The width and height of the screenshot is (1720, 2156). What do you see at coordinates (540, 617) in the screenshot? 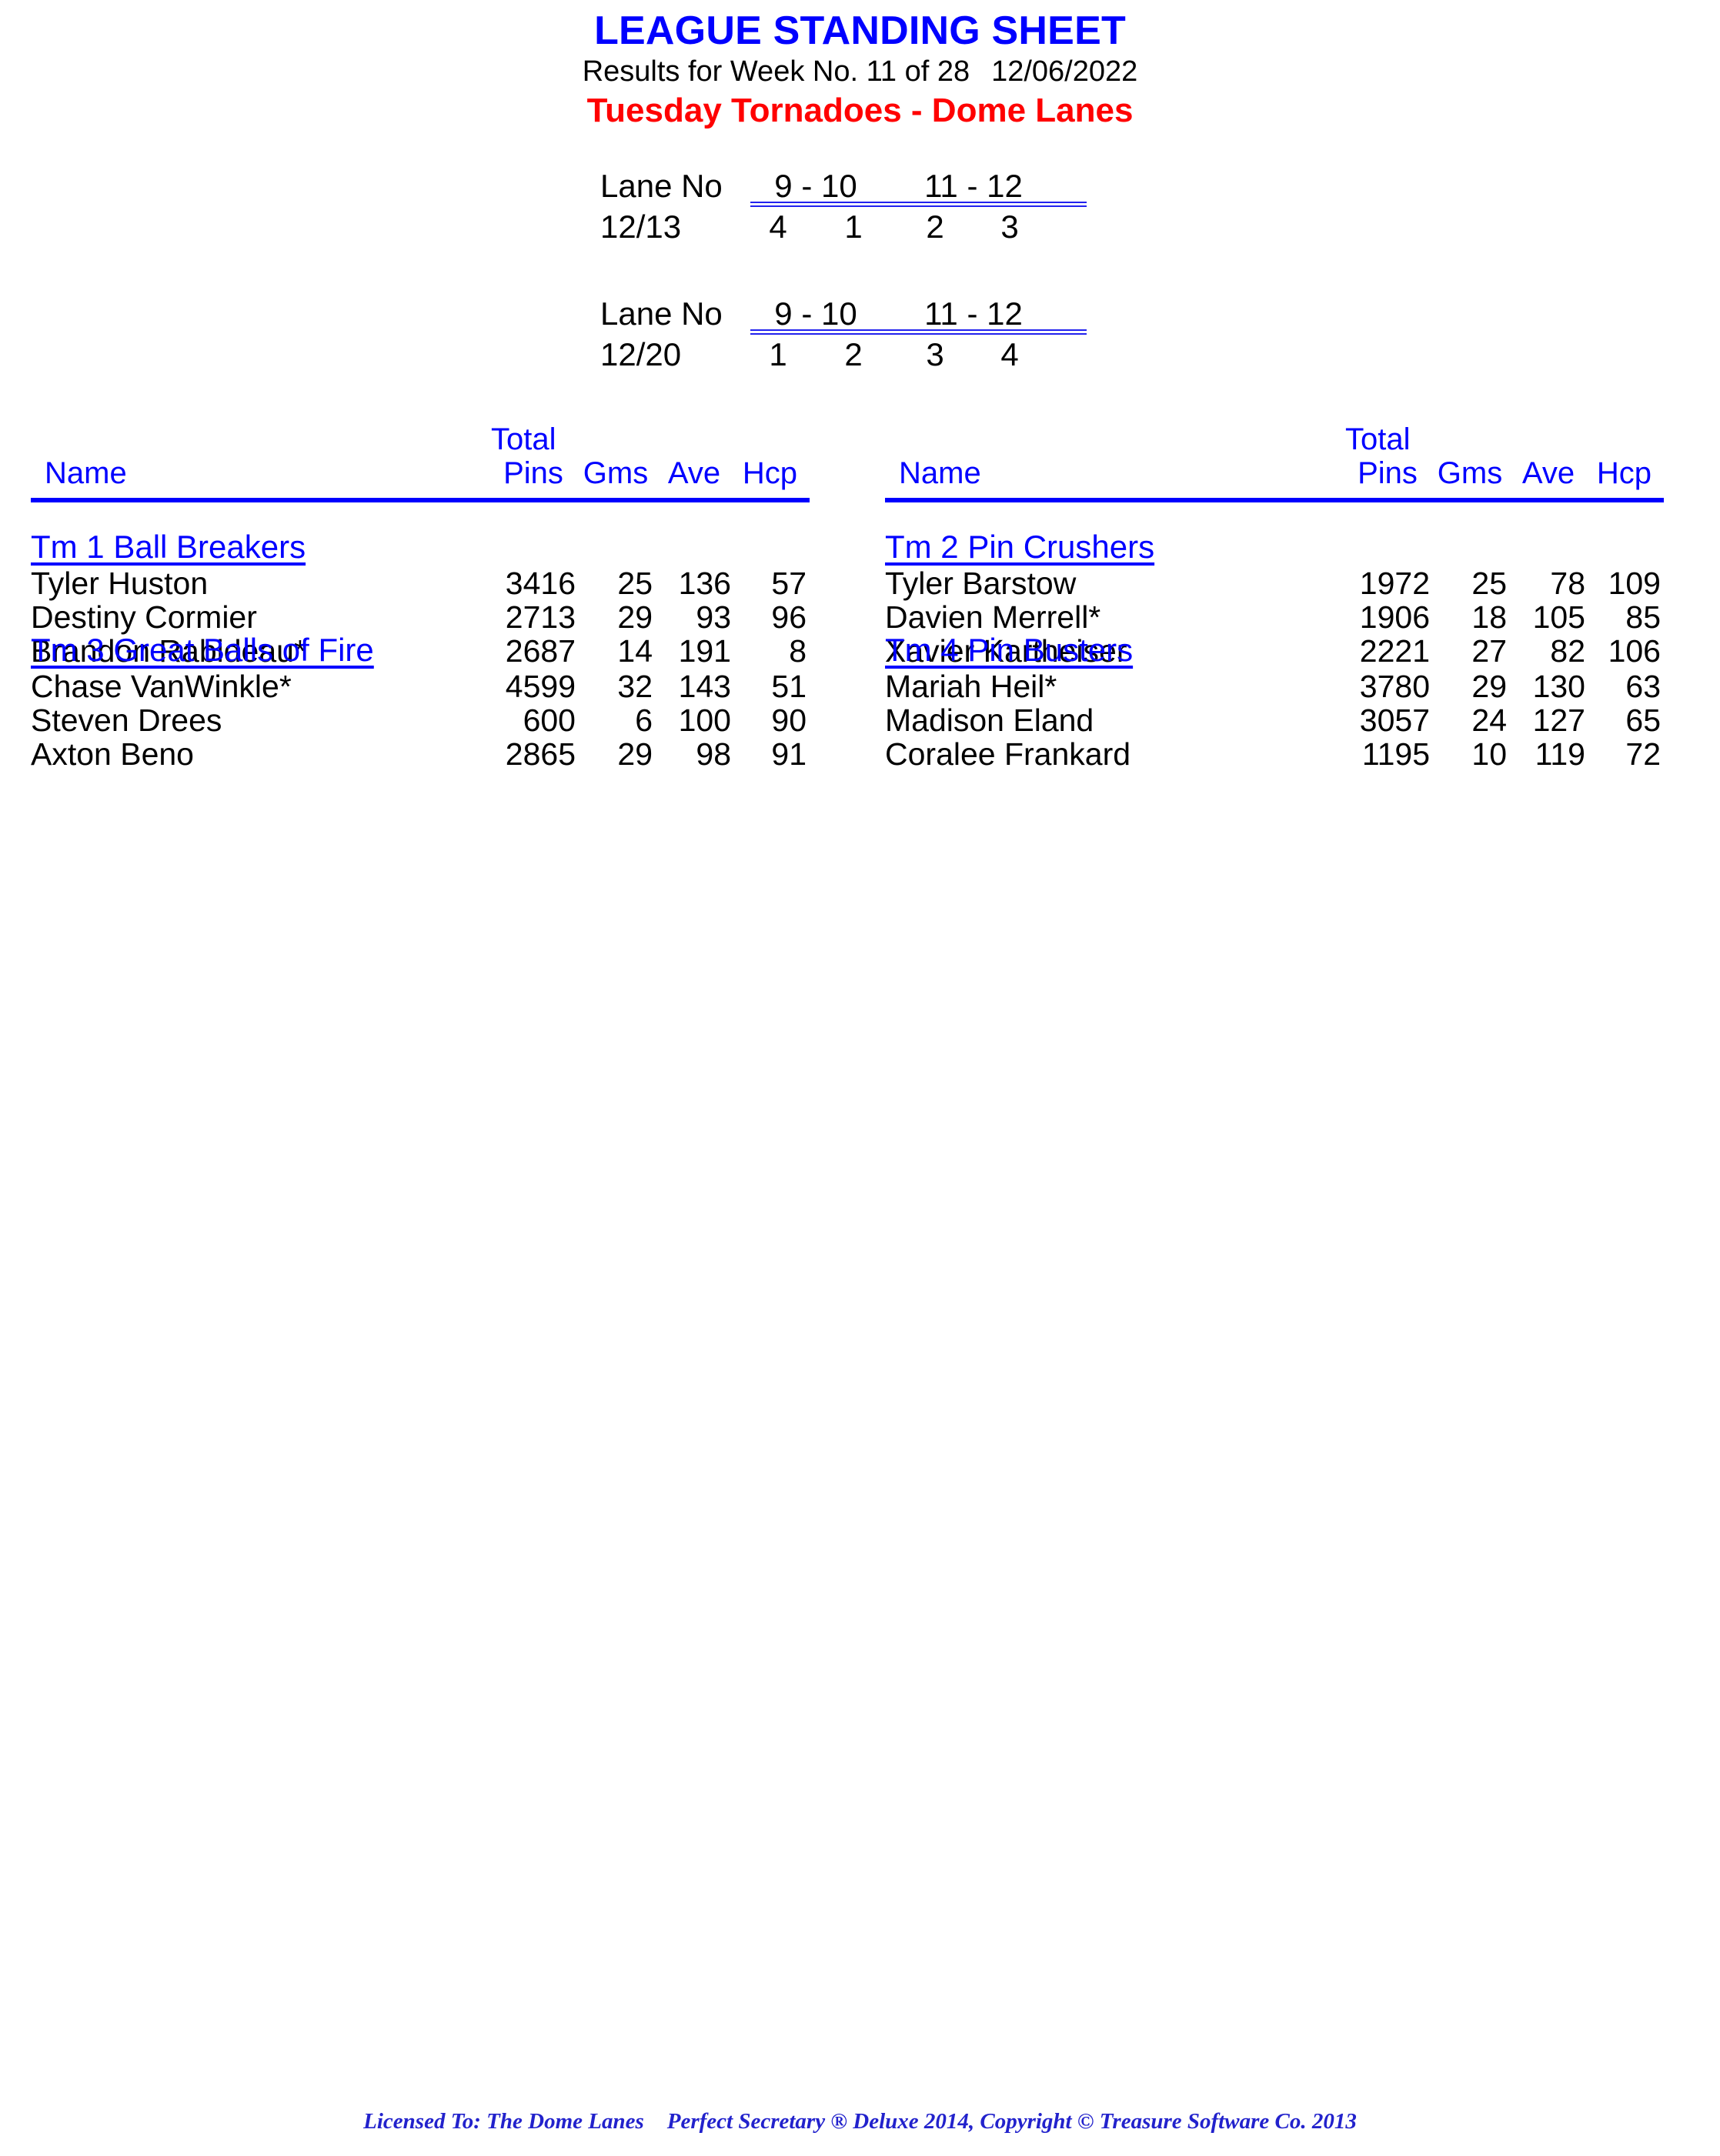
I see `player-pins: 2713` at bounding box center [540, 617].